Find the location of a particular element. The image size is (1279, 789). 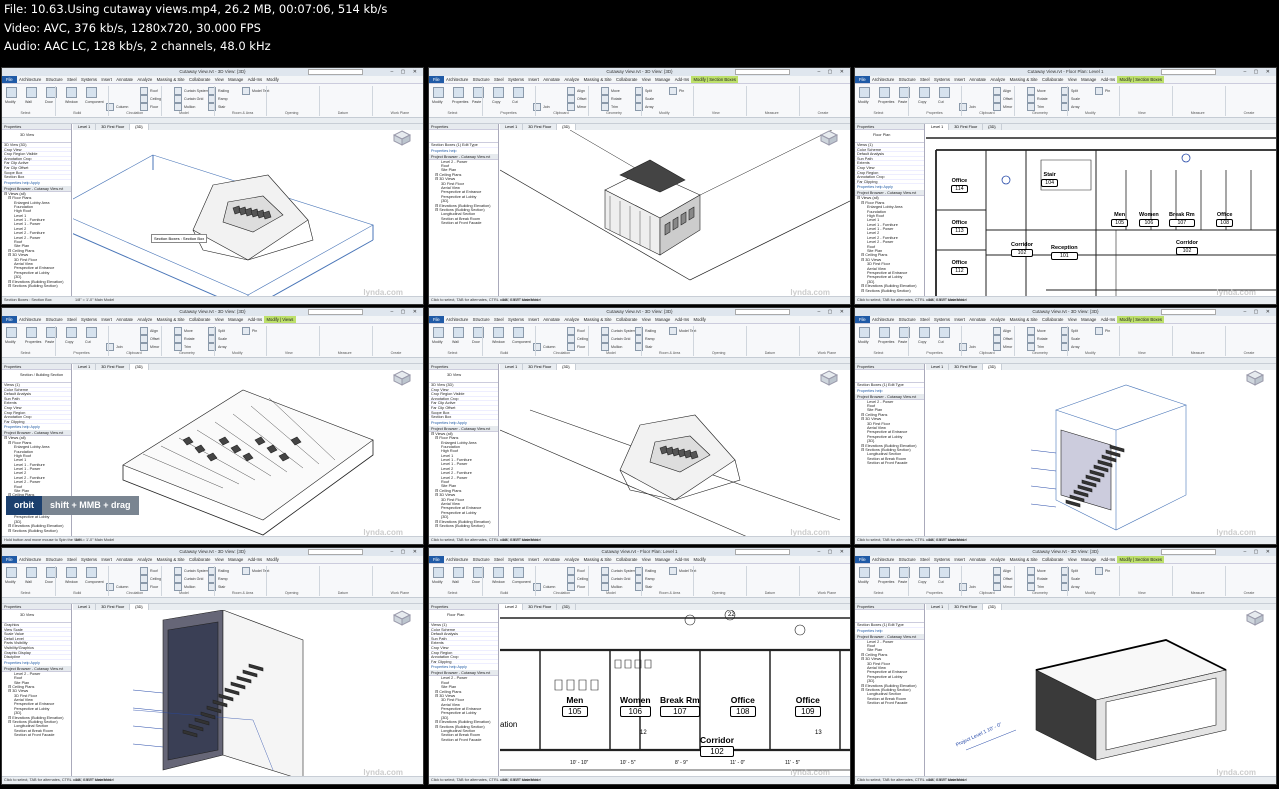

curtain-system-icon is located at coordinates (178, 571).